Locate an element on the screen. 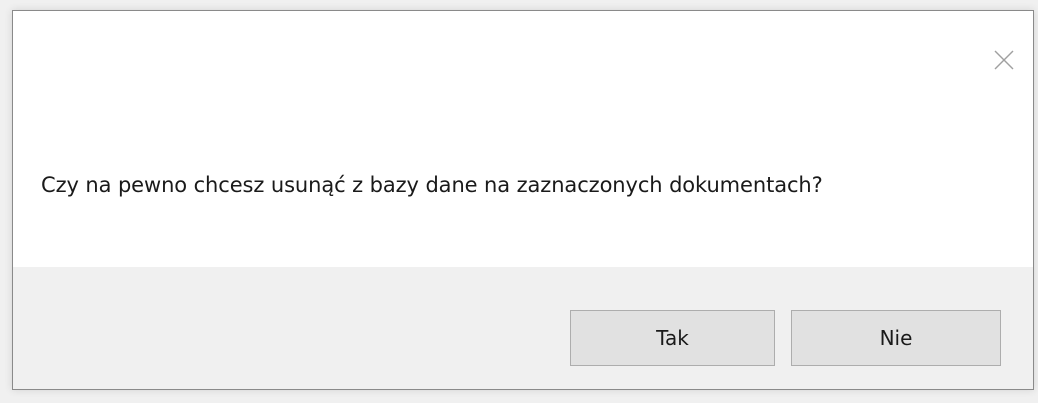 This screenshot has height=403, width=1038. close-button is located at coordinates (1004, 60).